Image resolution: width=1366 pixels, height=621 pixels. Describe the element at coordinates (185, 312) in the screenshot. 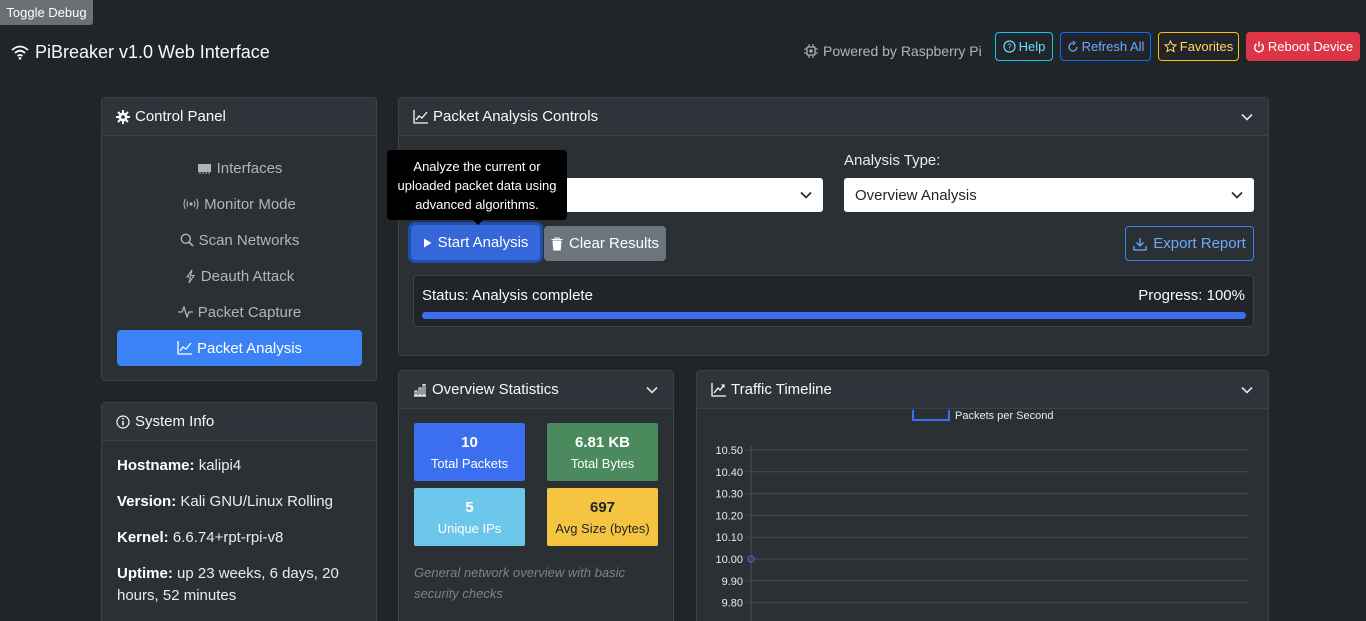

I see `activity-icon` at that location.